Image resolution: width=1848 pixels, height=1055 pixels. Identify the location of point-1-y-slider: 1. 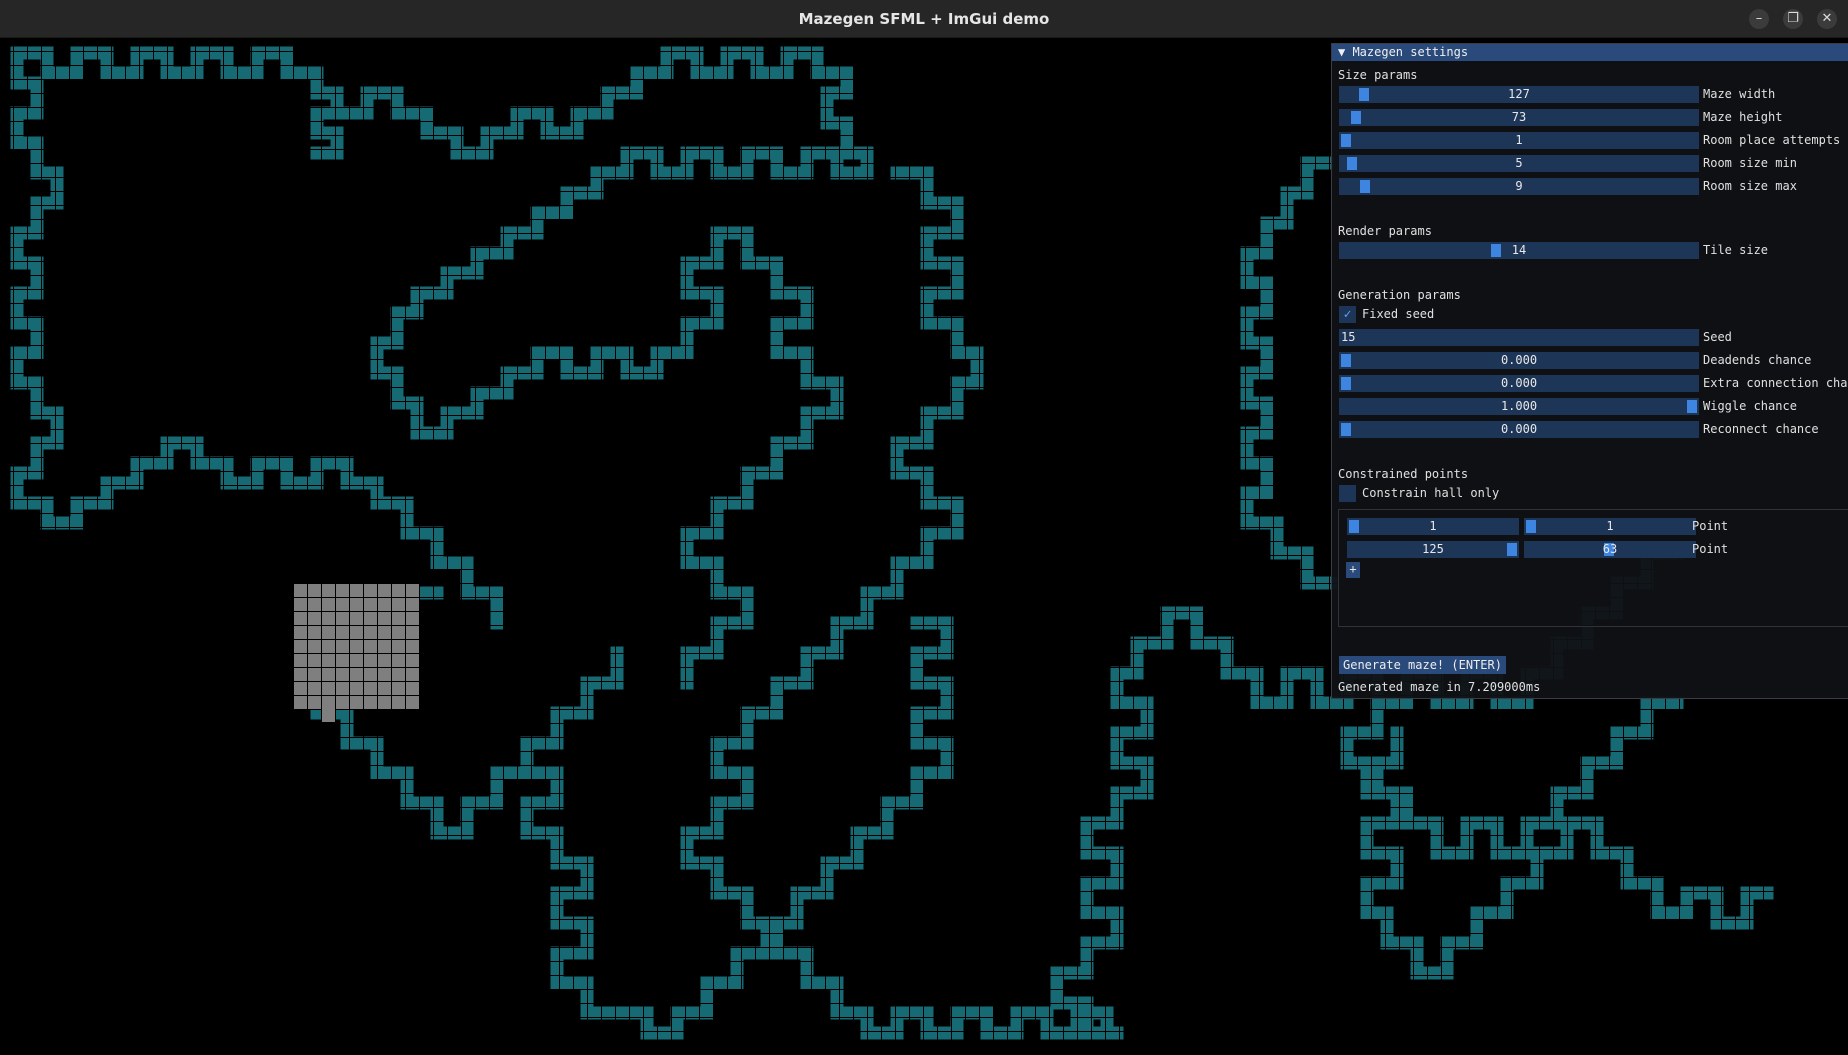
(1610, 526).